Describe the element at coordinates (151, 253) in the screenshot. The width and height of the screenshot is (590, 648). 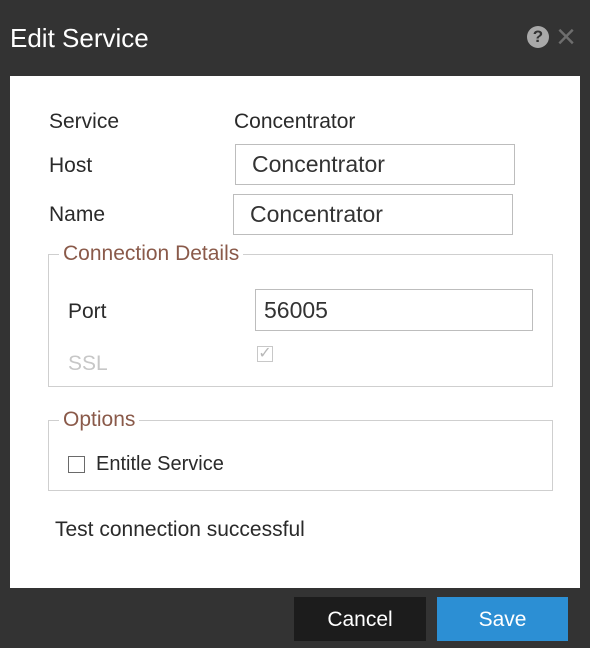
I see `connection-details-legend: Connection Details` at that location.